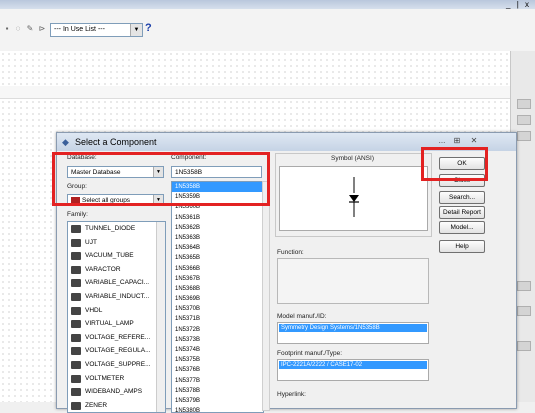 This screenshot has height=413, width=535. What do you see at coordinates (353, 333) in the screenshot?
I see `model-field: Symmetry Design Systems/1N5358B` at bounding box center [353, 333].